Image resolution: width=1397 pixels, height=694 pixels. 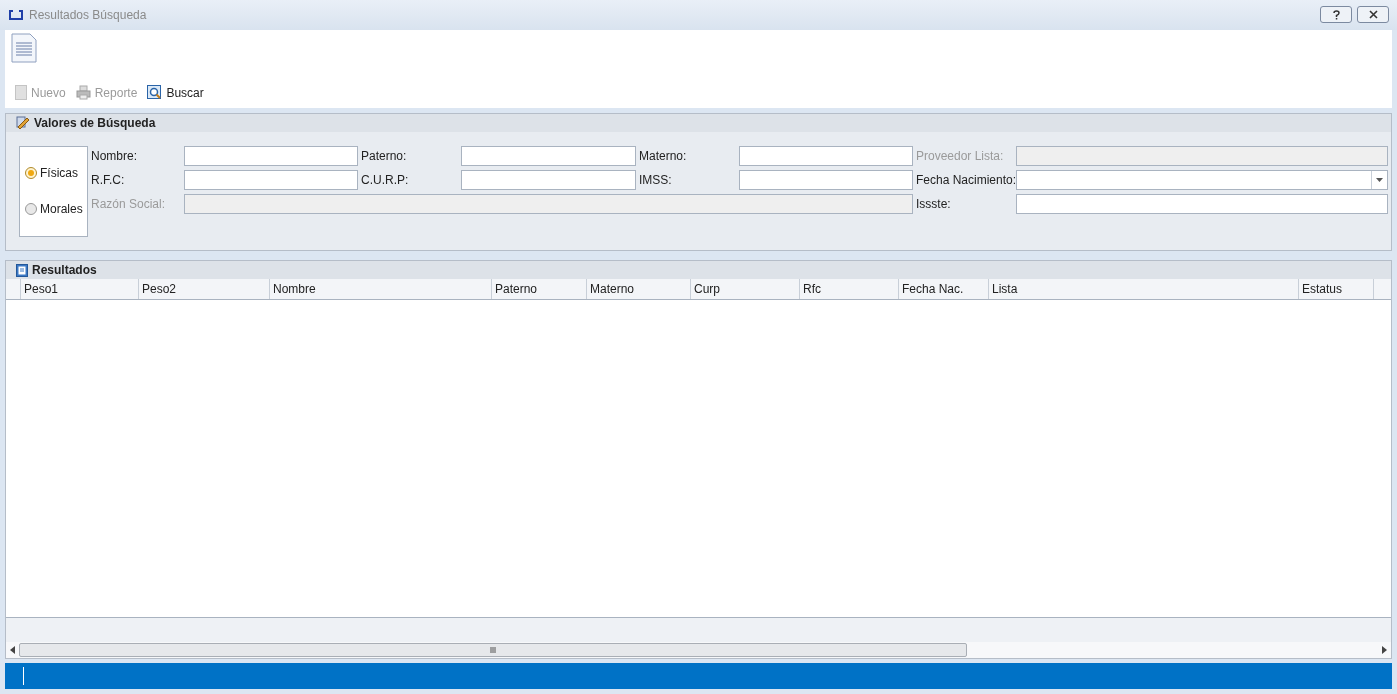 What do you see at coordinates (22, 270) in the screenshot?
I see `clipboard-icon` at bounding box center [22, 270].